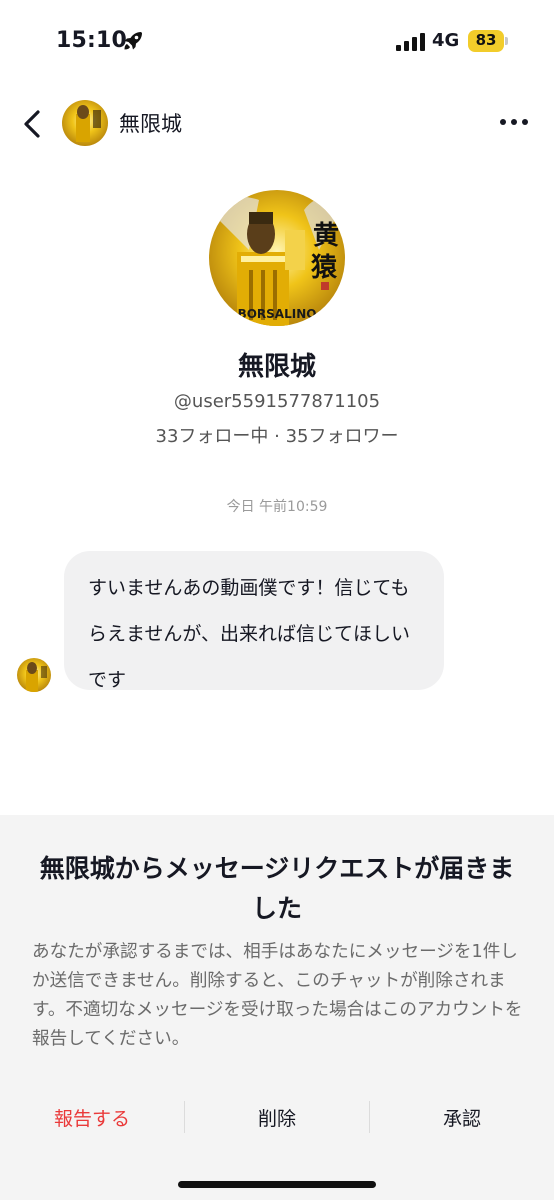  What do you see at coordinates (277, 124) in the screenshot?
I see `chat-header: 無限城` at bounding box center [277, 124].